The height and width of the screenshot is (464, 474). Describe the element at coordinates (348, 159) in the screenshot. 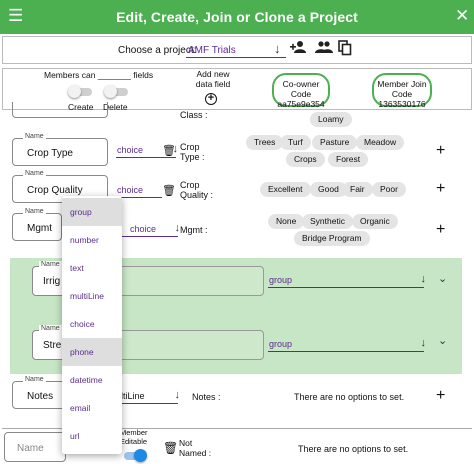

I see `chip-forest: Forest` at that location.